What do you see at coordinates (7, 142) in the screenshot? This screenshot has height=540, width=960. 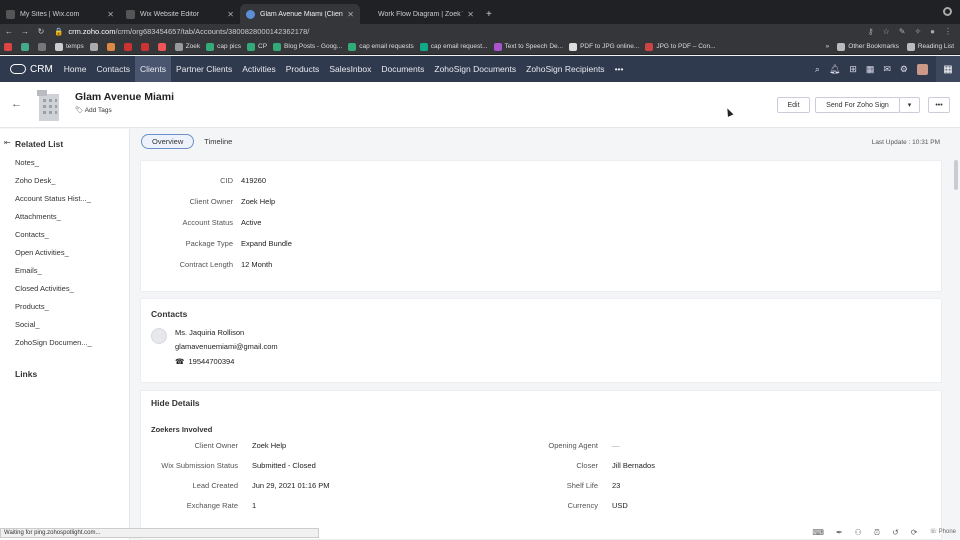 I see `collapse-sidebar-icon: ⇤` at bounding box center [7, 142].